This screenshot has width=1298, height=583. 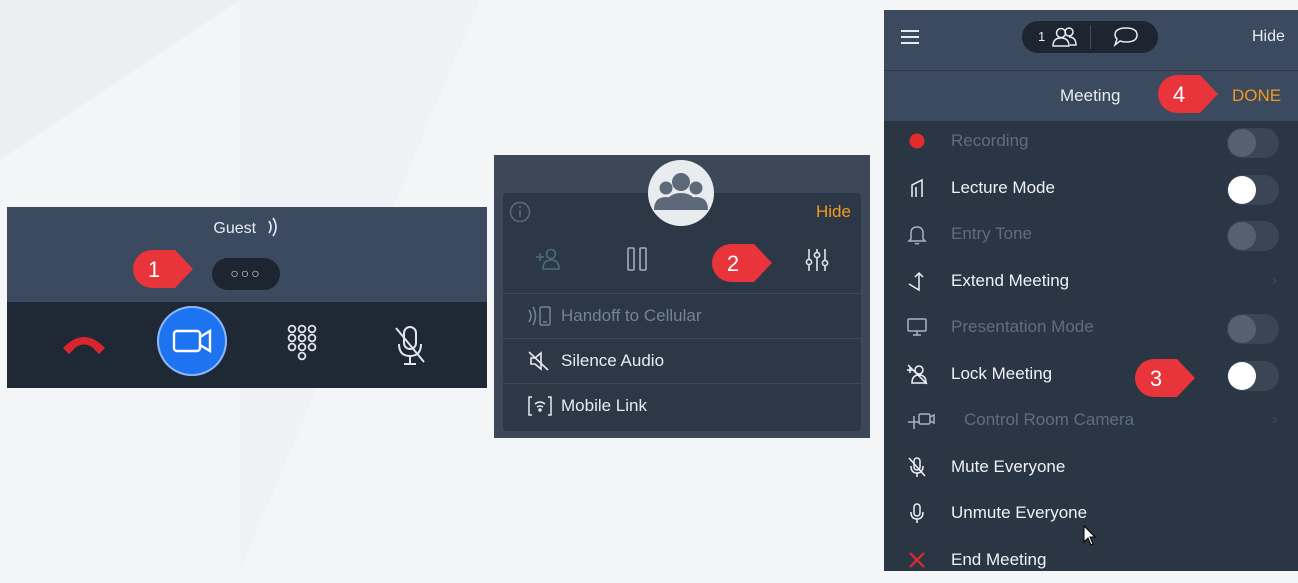 I want to click on close-red-icon, so click(x=917, y=560).